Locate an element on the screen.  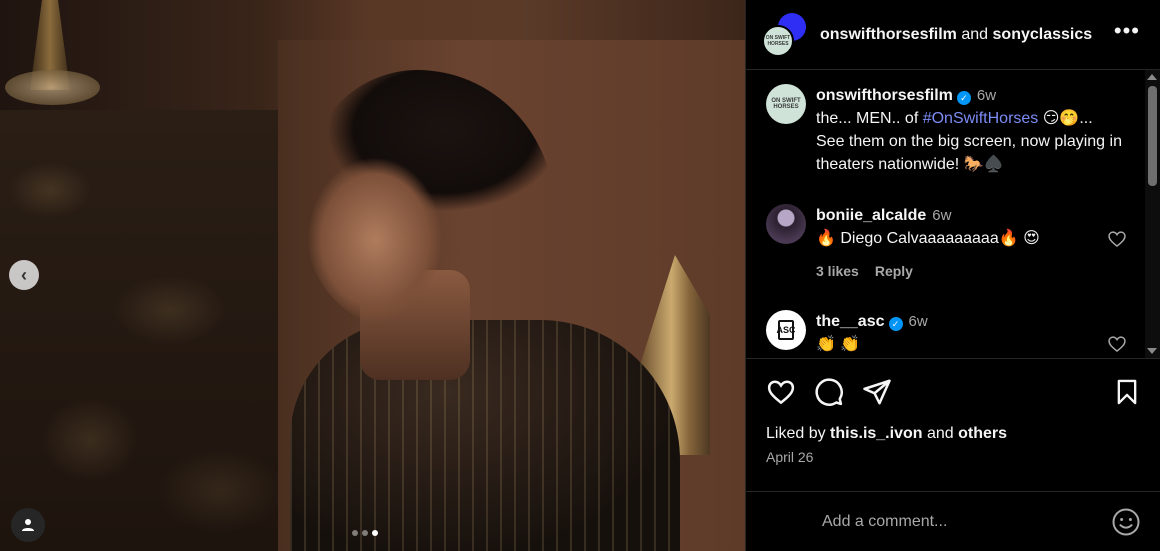
scroll-up-arrow-icon is located at coordinates (1152, 77).